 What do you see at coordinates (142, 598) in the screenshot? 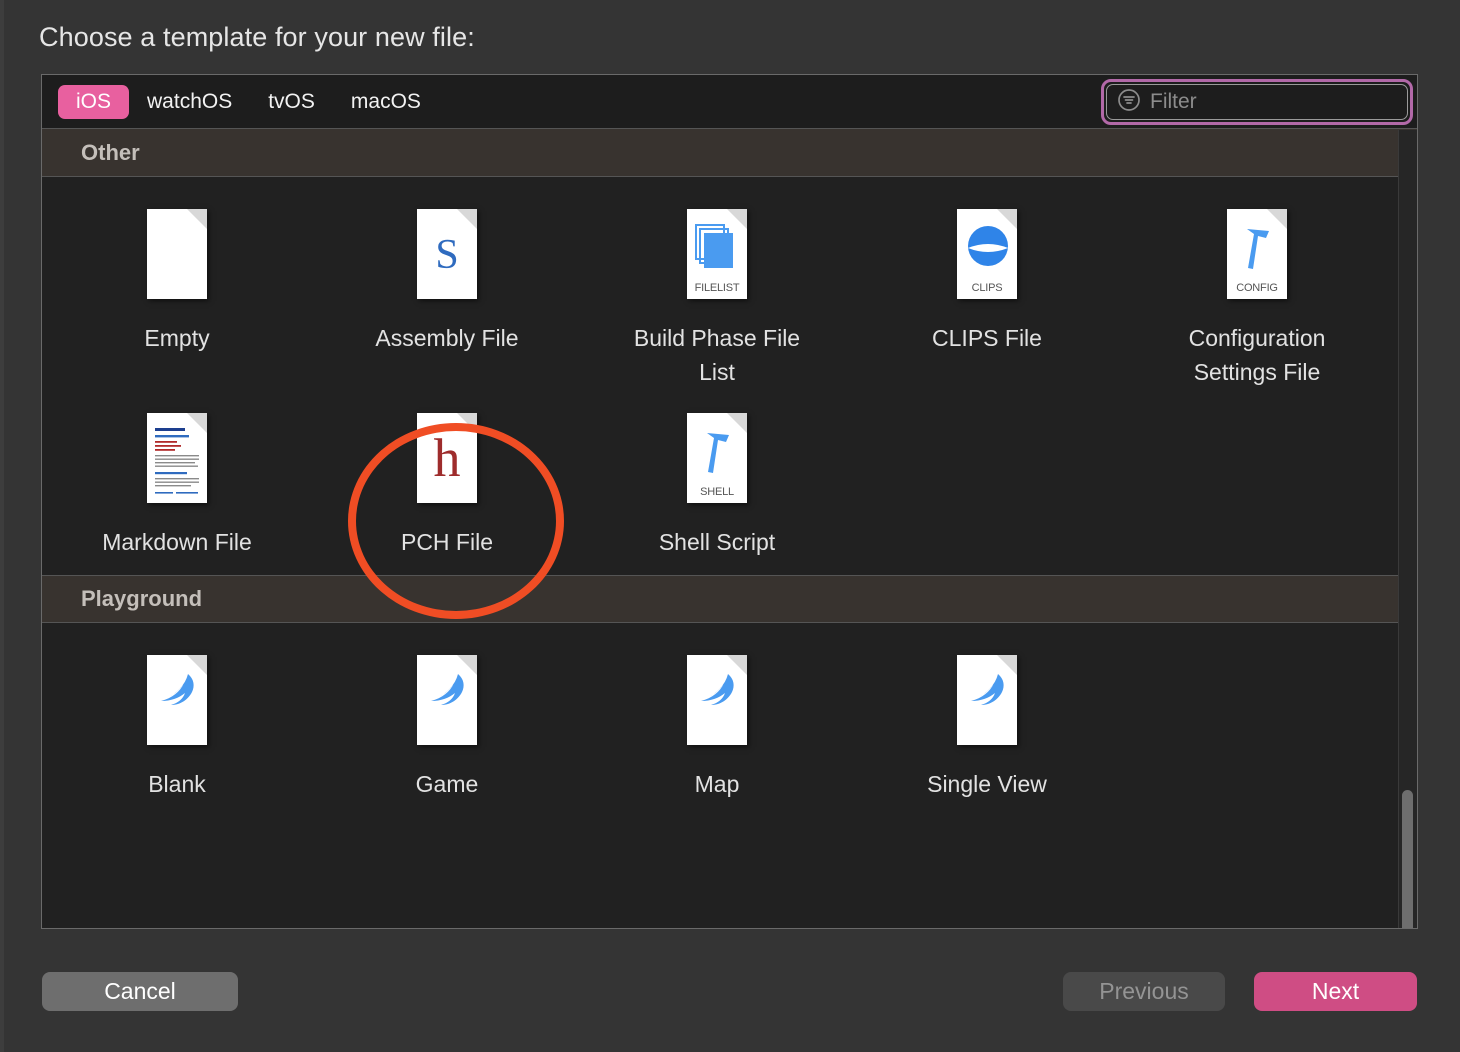
I see `section-title: Playground` at bounding box center [142, 598].